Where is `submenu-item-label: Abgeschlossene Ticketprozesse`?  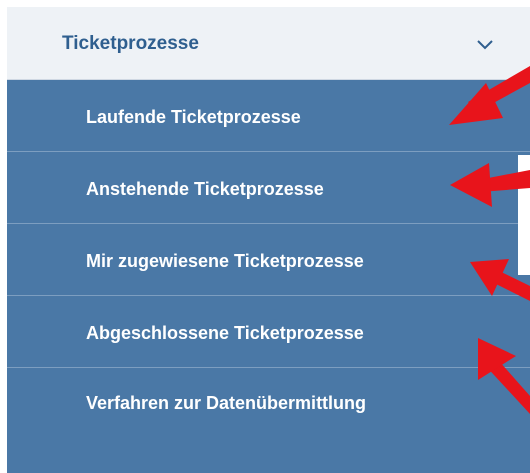 submenu-item-label: Abgeschlossene Ticketprozesse is located at coordinates (225, 333).